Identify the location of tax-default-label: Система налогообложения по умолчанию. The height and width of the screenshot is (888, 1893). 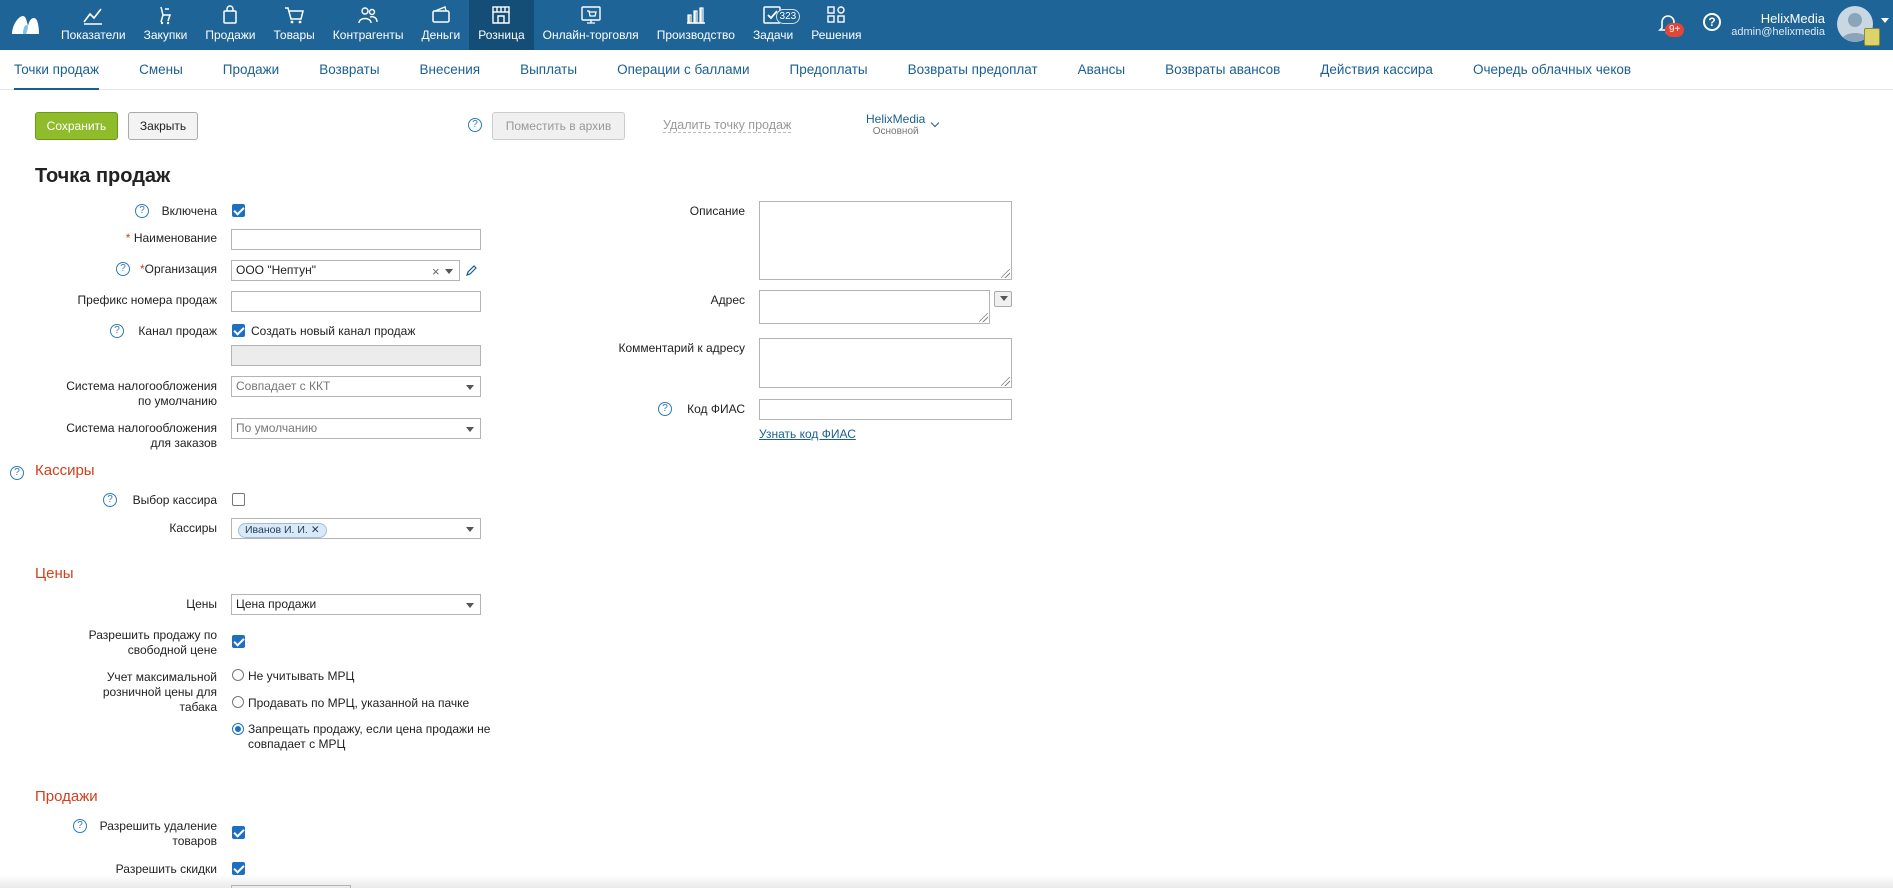
(123, 394).